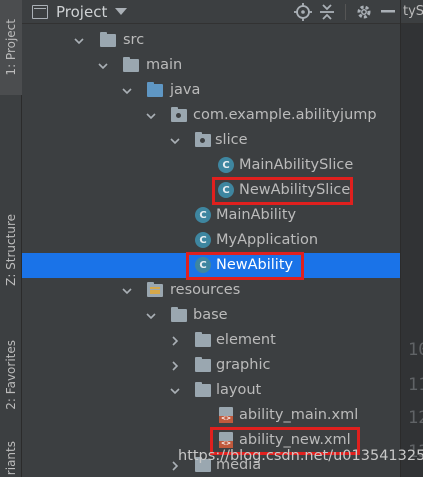 The height and width of the screenshot is (477, 423). I want to click on tree-node-label: com.example.abilityjump, so click(285, 115).